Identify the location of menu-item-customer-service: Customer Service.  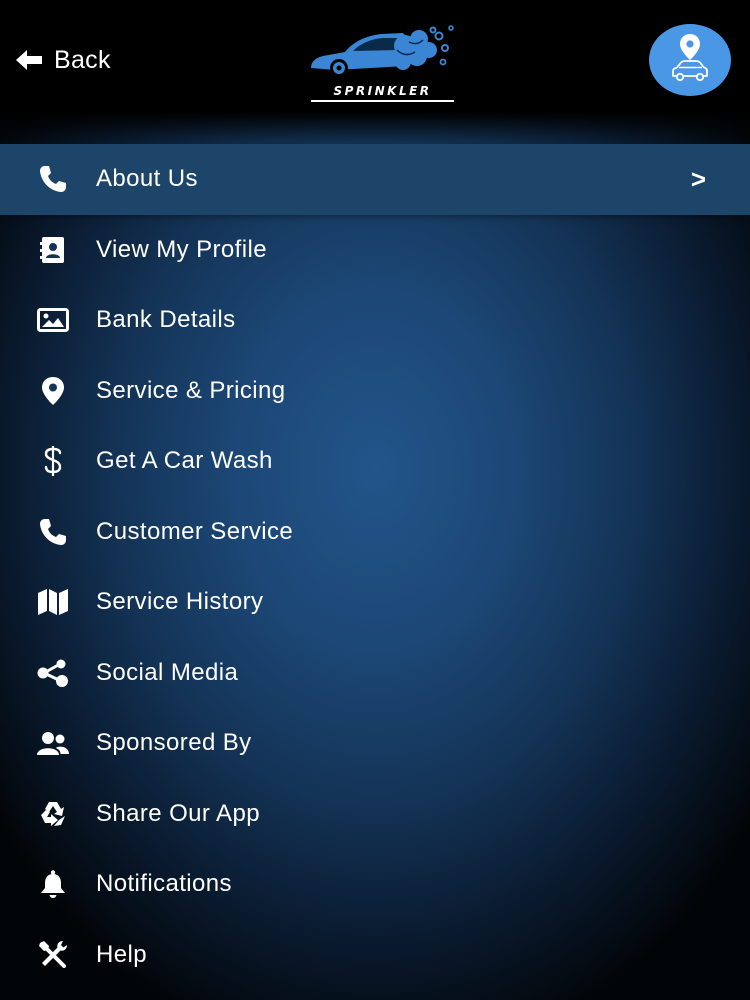
(375, 532).